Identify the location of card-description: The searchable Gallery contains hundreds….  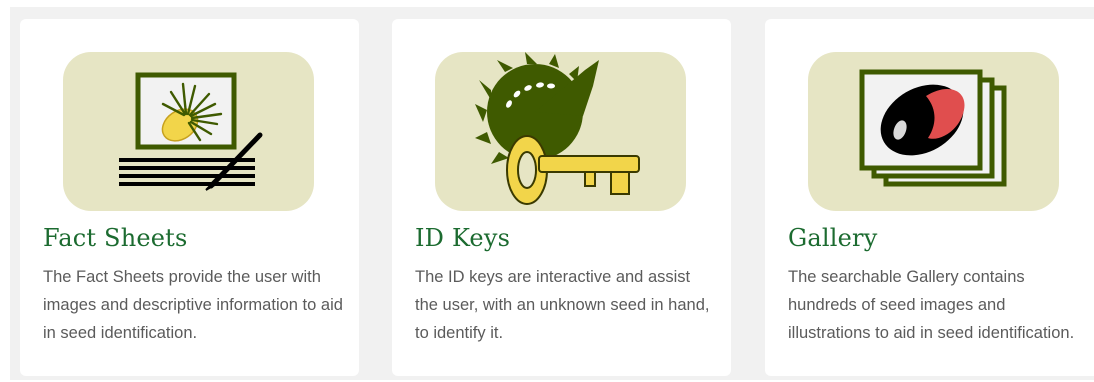
(931, 305).